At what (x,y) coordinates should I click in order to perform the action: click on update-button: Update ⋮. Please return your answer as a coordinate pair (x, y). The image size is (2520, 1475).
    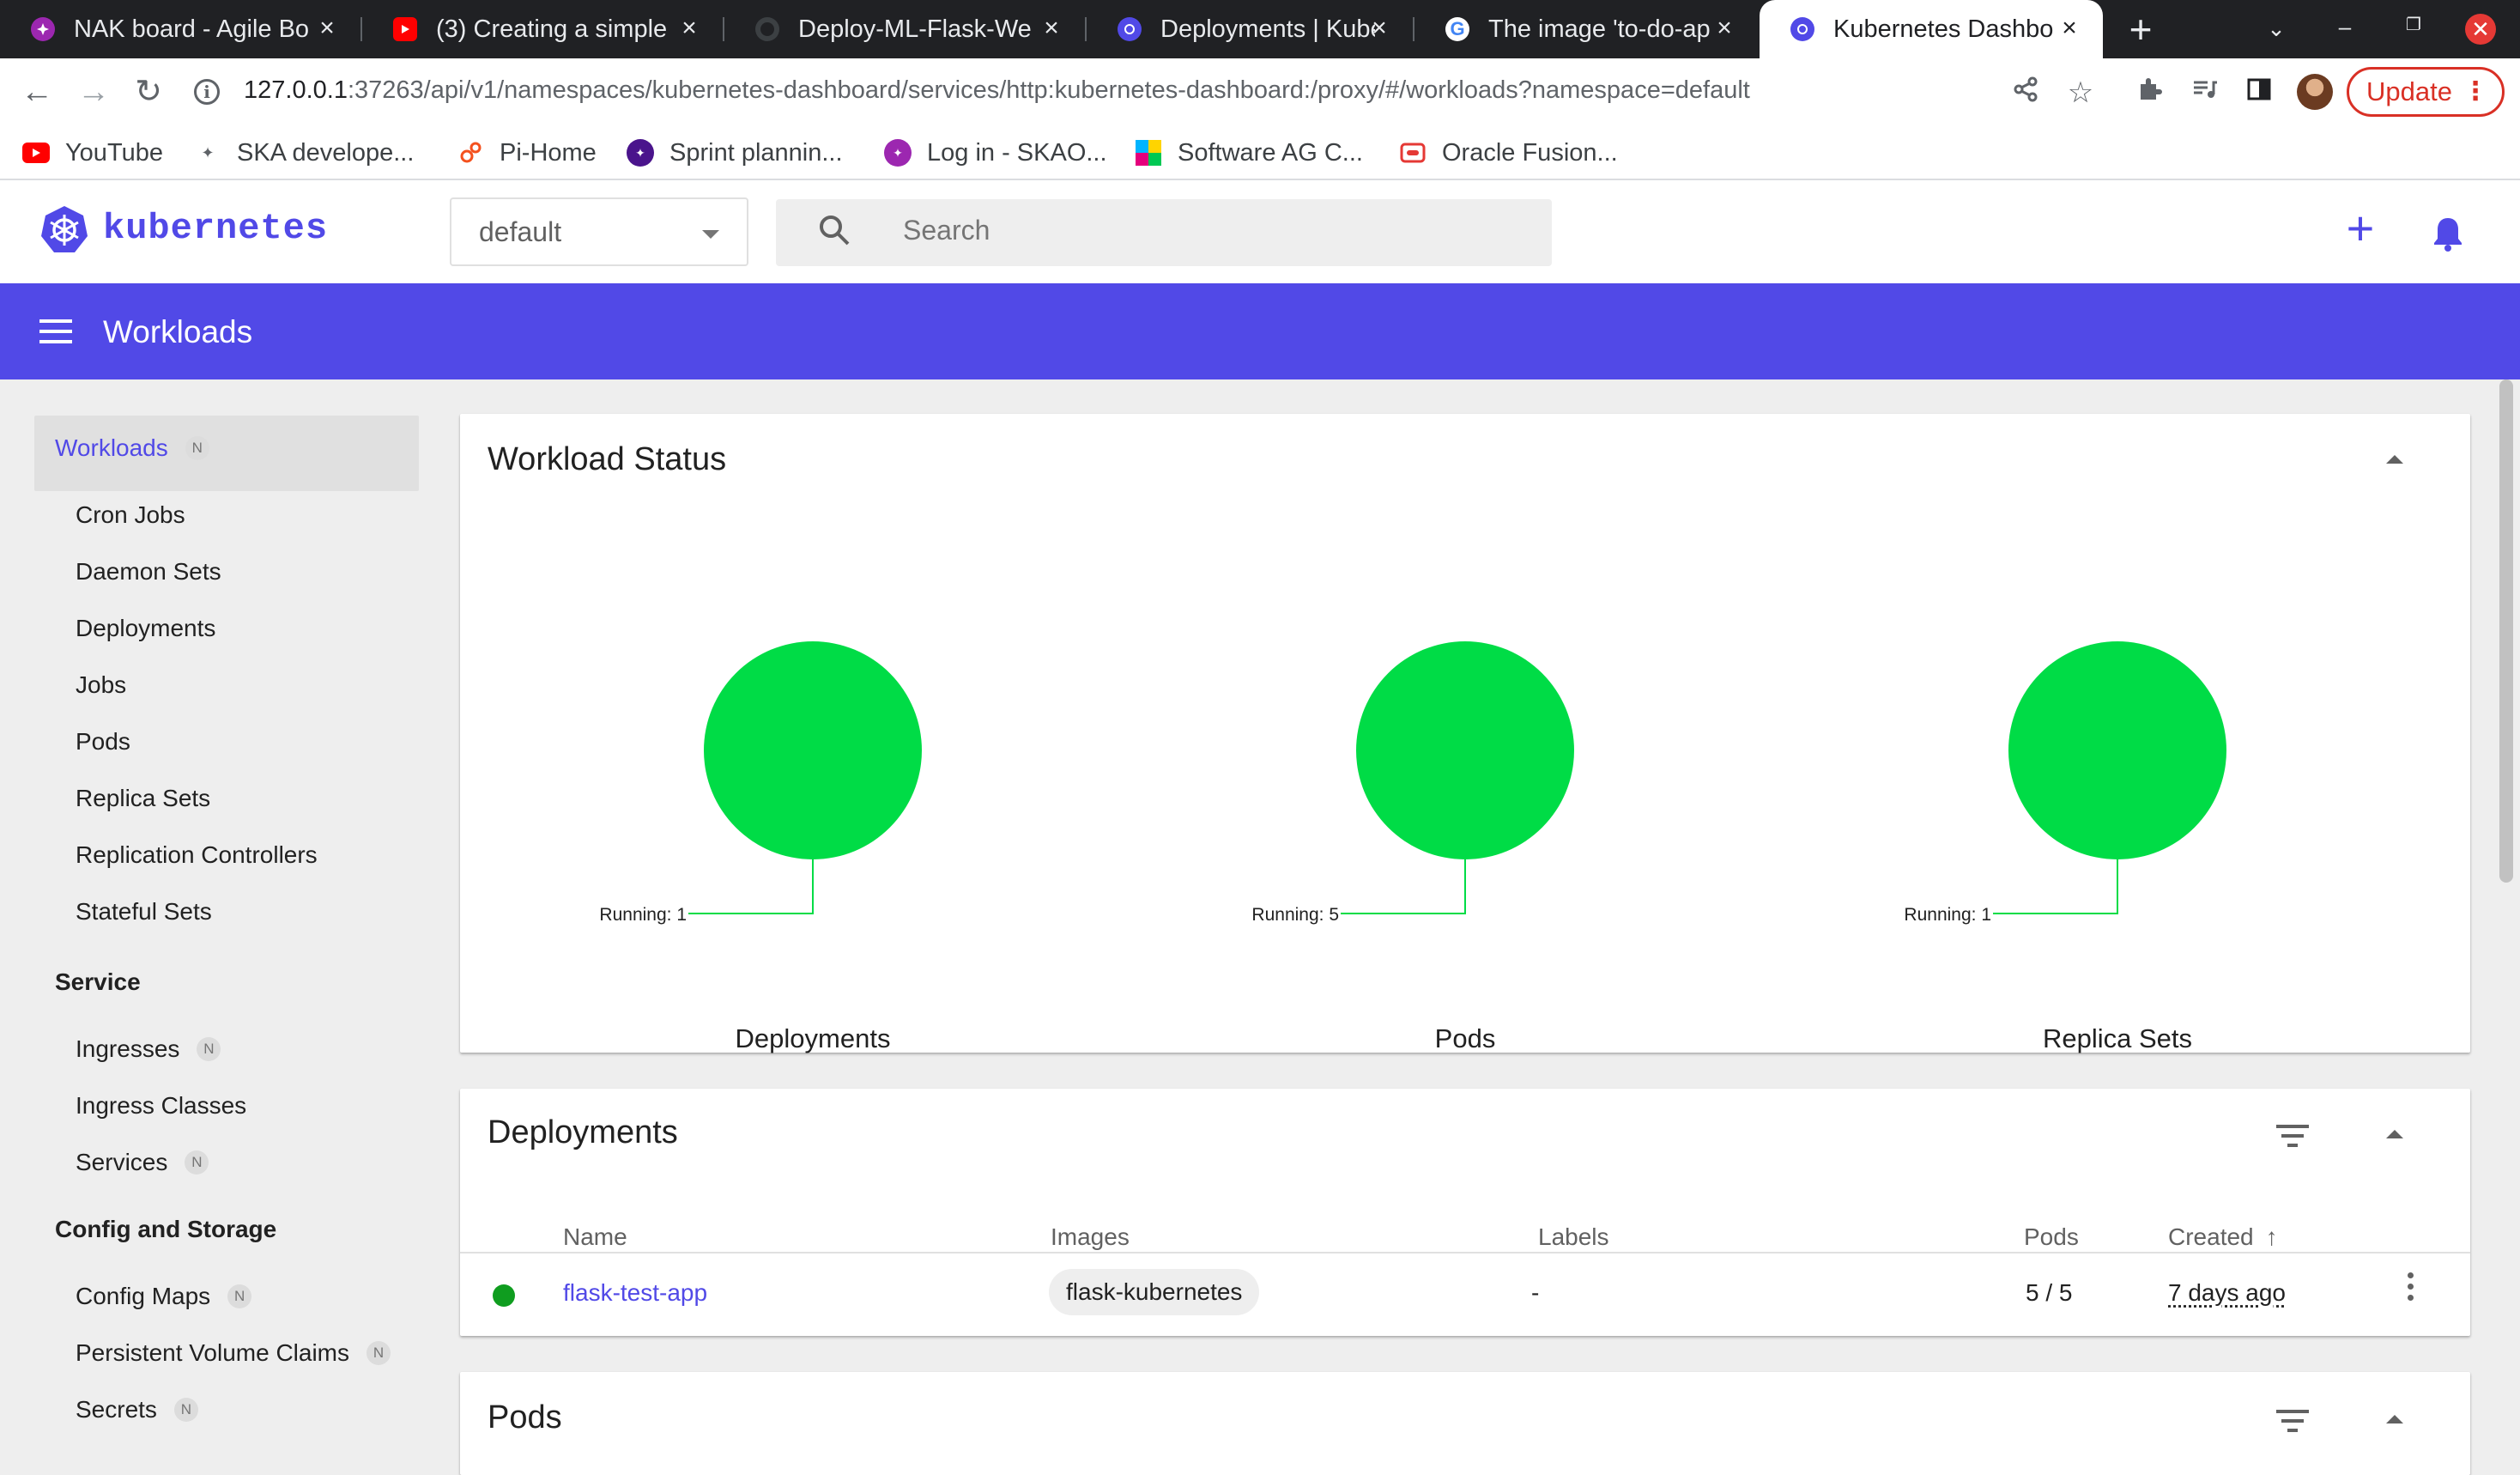
    Looking at the image, I should click on (2426, 92).